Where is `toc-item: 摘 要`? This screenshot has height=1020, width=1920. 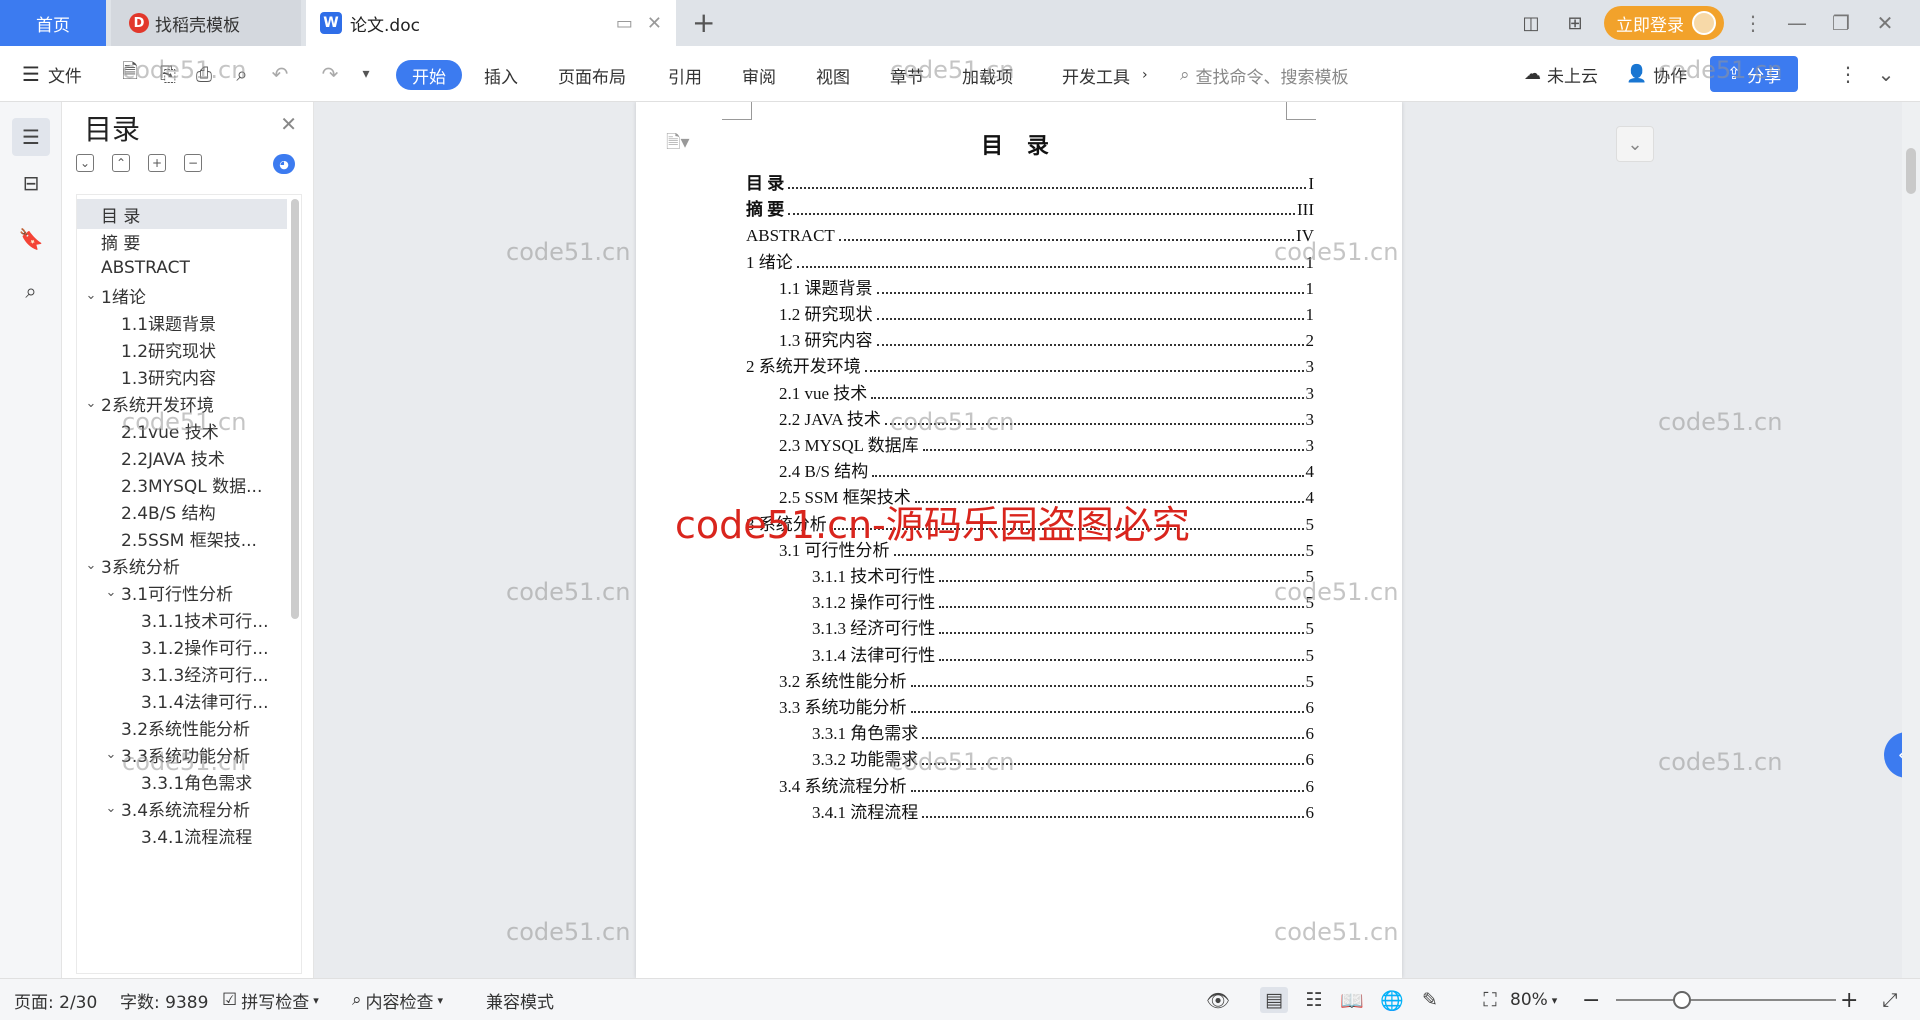
toc-item: 摘 要 is located at coordinates (182, 241).